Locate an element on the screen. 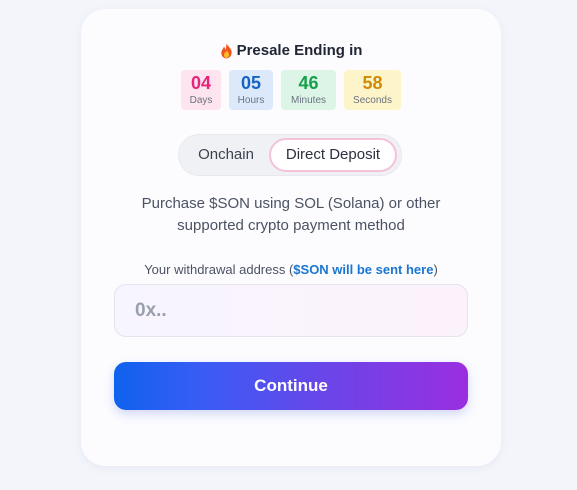 Image resolution: width=577 pixels, height=490 pixels. payment-method-tabs: Onchain Direct Deposit is located at coordinates (290, 155).